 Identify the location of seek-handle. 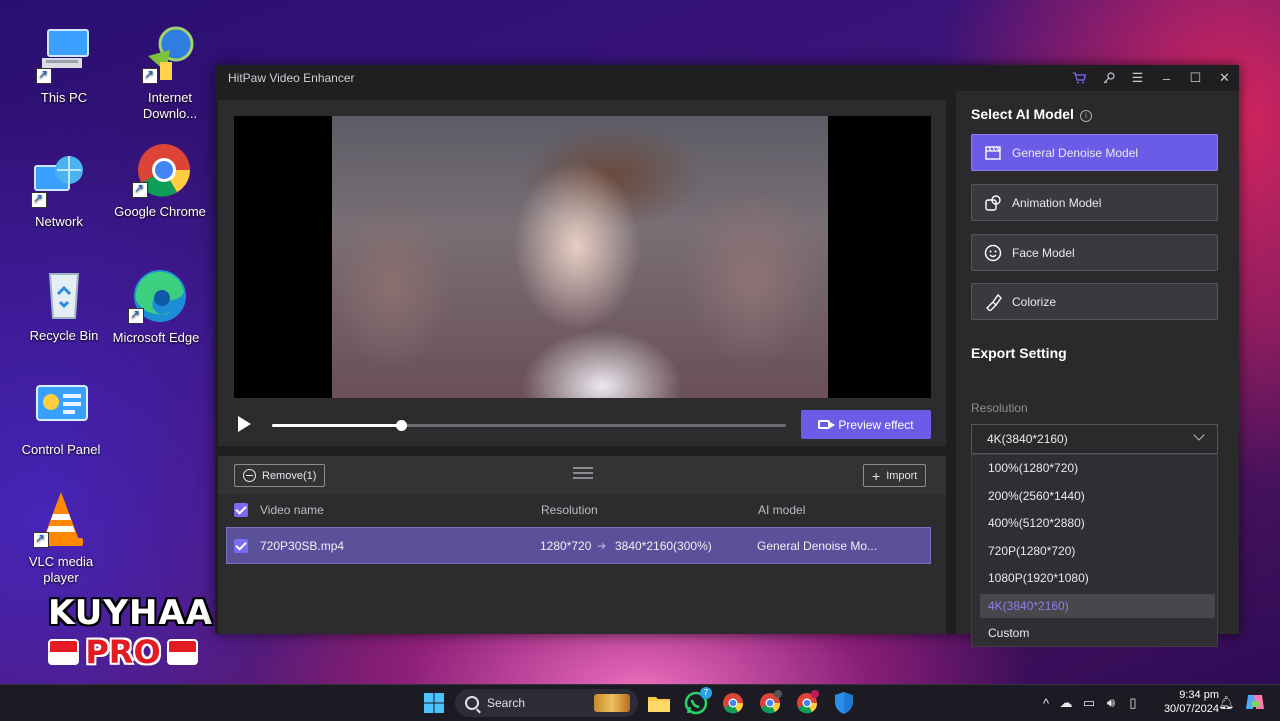
(401, 425).